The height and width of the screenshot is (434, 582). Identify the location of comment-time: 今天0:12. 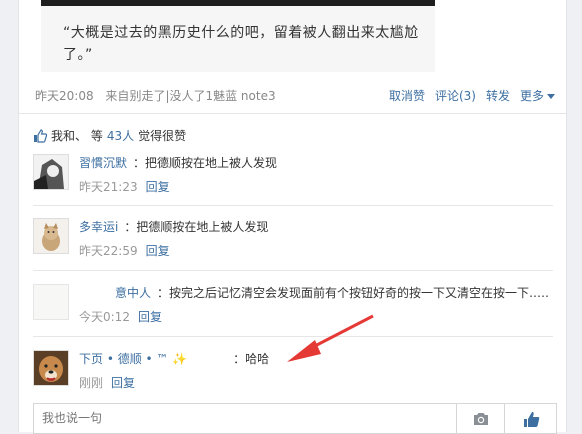
(104, 317).